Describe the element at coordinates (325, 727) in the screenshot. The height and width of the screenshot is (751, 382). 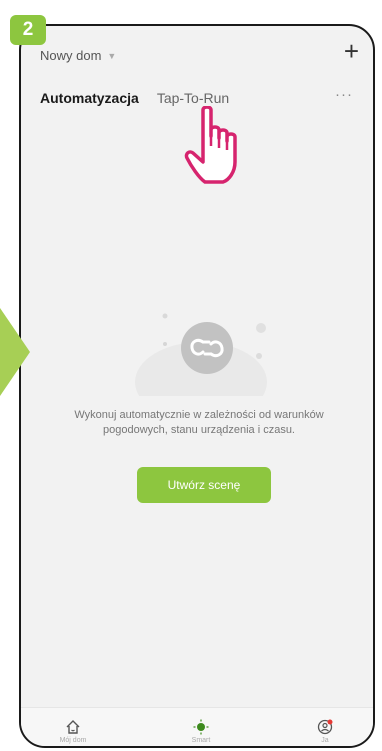
I see `profile-icon` at that location.